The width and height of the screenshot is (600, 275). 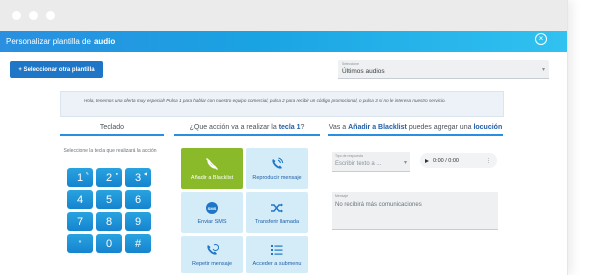 I want to click on keypad-key-9: 9, so click(x=138, y=221).